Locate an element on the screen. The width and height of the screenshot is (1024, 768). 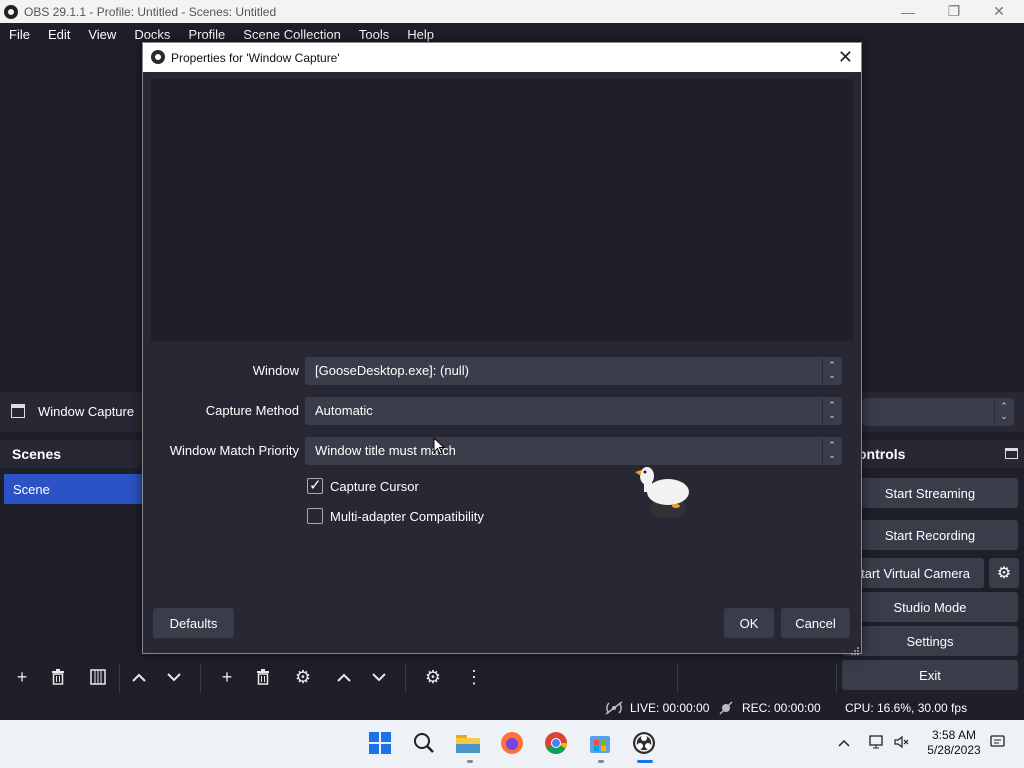
source-properties-gear-icon: ⚙ is located at coordinates (303, 677).